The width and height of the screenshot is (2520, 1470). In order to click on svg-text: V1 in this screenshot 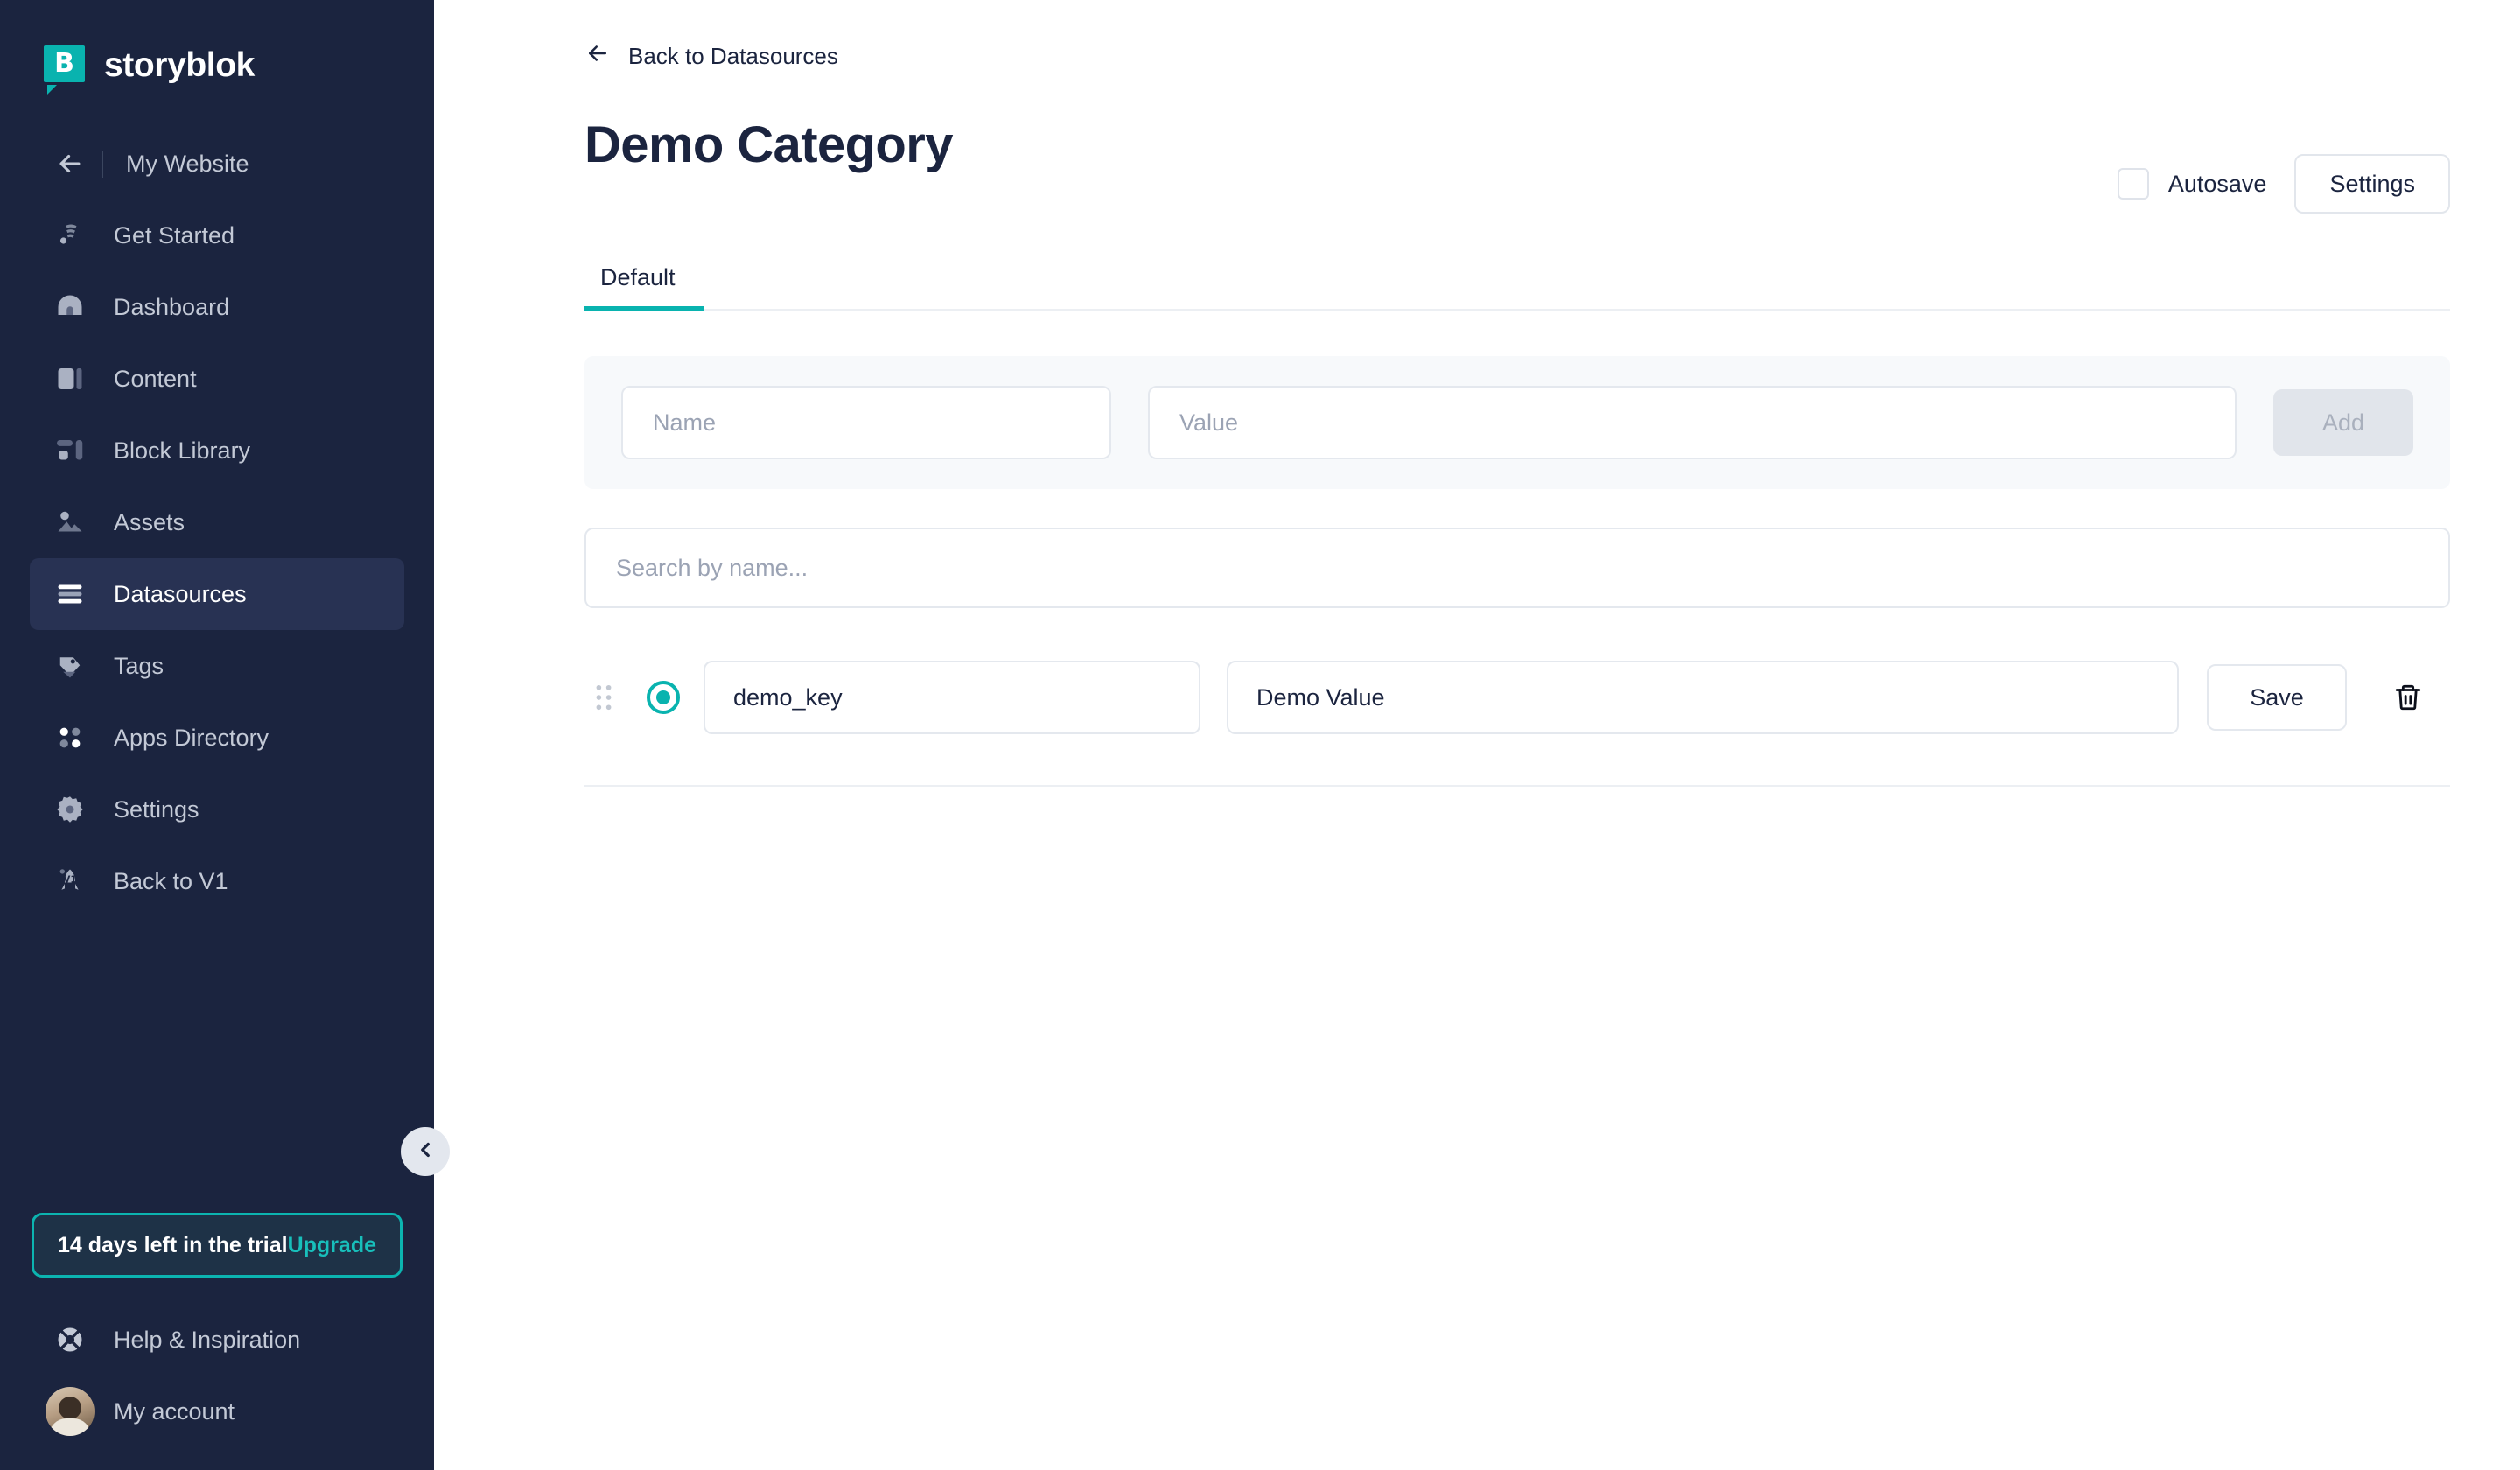, I will do `click(69, 880)`.